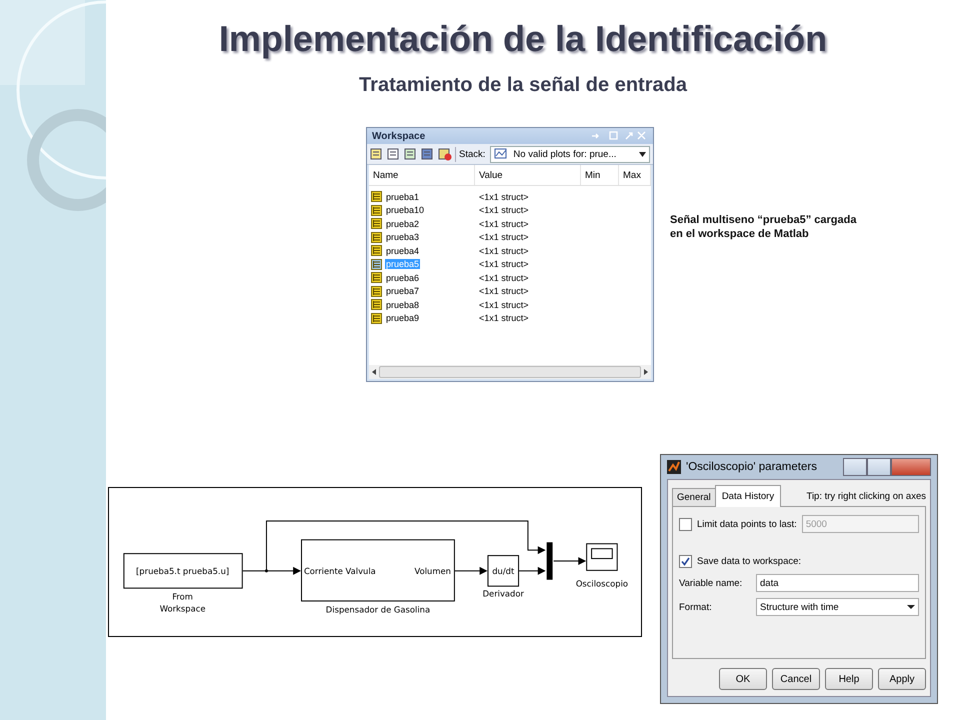 Image resolution: width=960 pixels, height=720 pixels. I want to click on column-header: Min, so click(600, 175).